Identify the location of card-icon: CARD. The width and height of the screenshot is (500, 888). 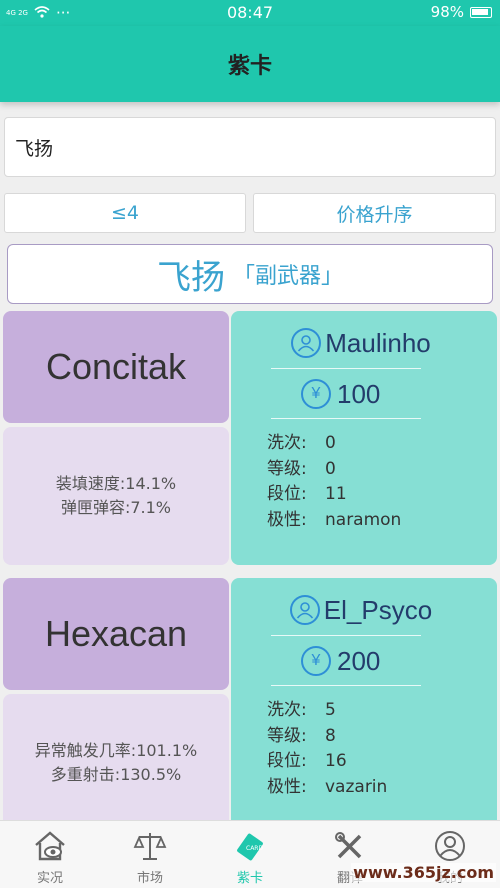
(250, 846).